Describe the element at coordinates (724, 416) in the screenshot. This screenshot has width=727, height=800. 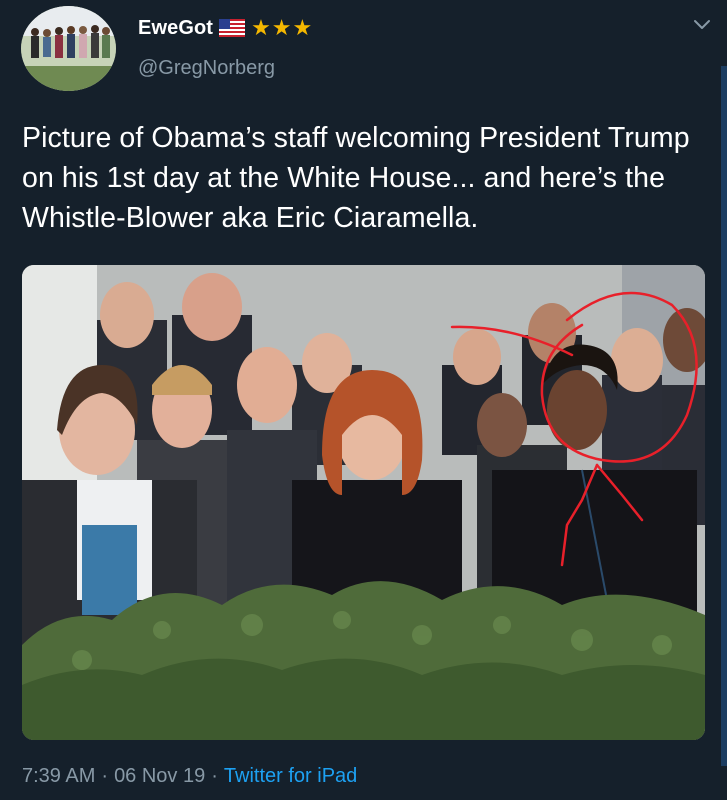
I see `scrollbar` at that location.